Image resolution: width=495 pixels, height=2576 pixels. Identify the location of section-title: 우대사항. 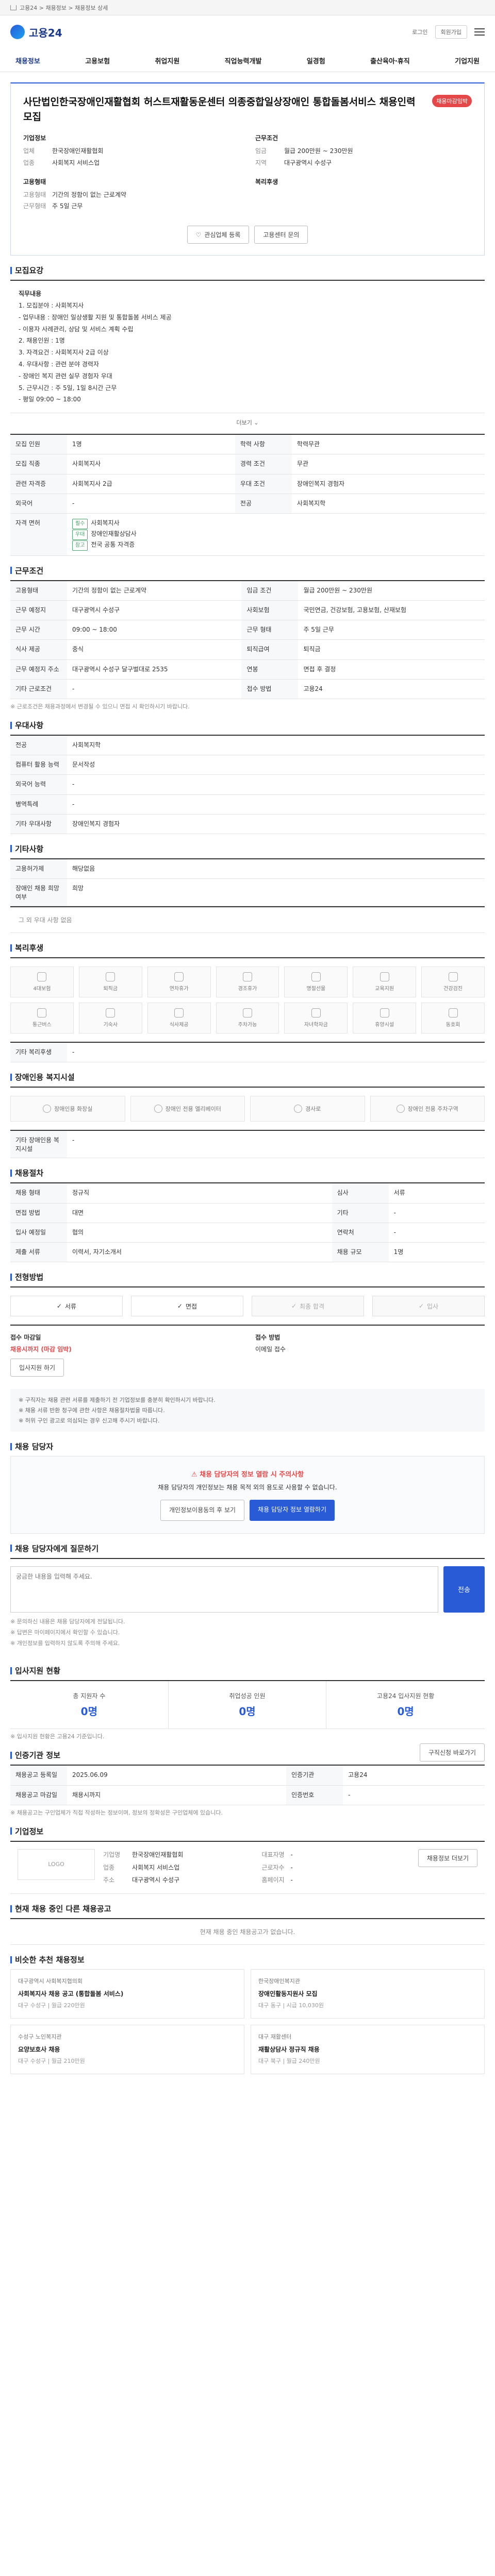
(247, 725).